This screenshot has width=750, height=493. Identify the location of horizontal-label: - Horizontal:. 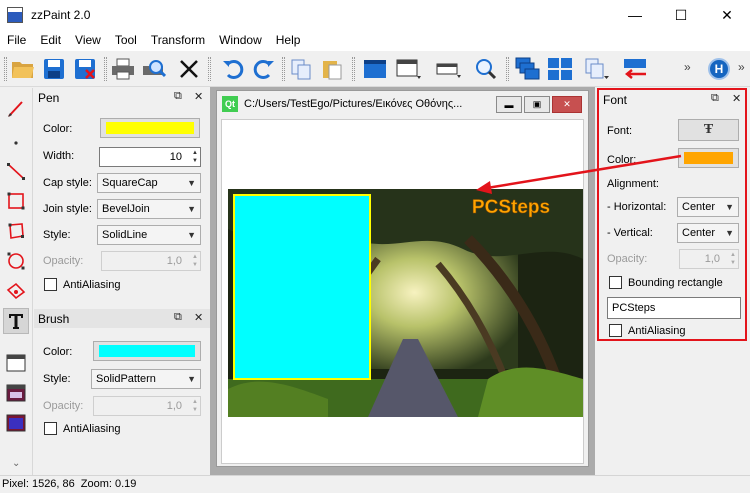
(637, 207).